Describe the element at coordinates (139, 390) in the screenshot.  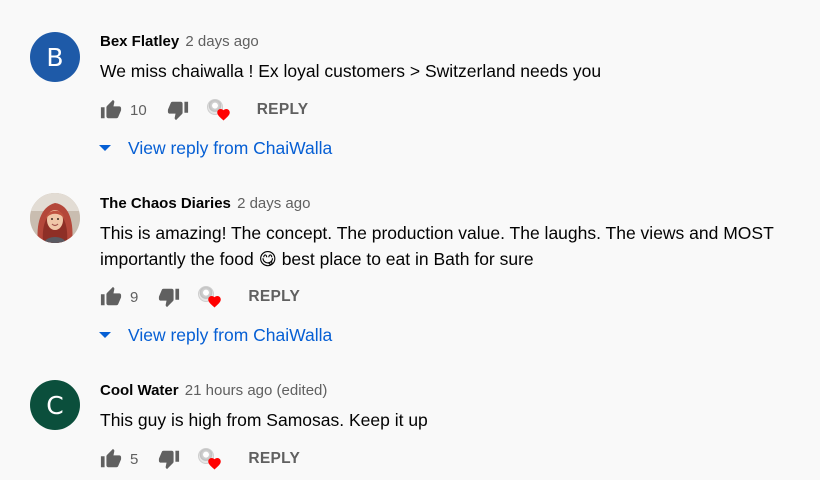
I see `author-name: Cool Water` at that location.